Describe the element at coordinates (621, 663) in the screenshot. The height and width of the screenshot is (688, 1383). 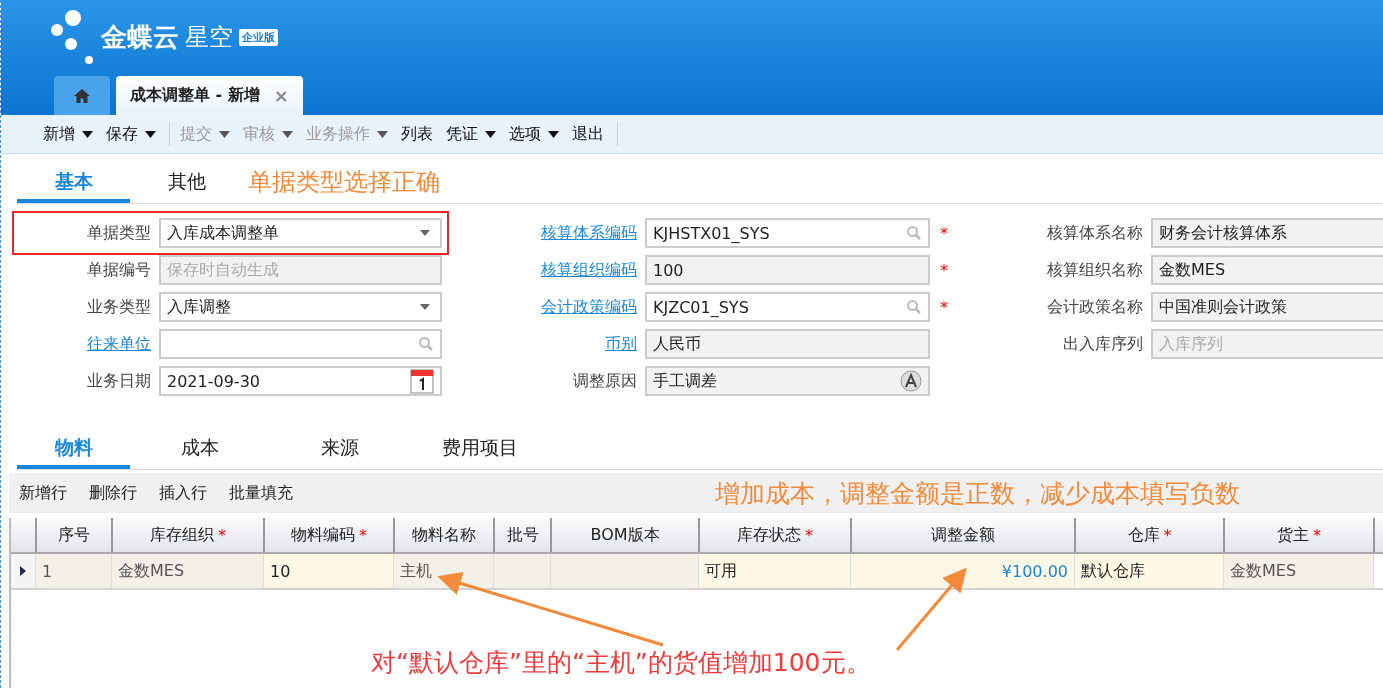
I see `annotation-text: 对“默认仓库”里的“主机”的货值增加100元。` at that location.